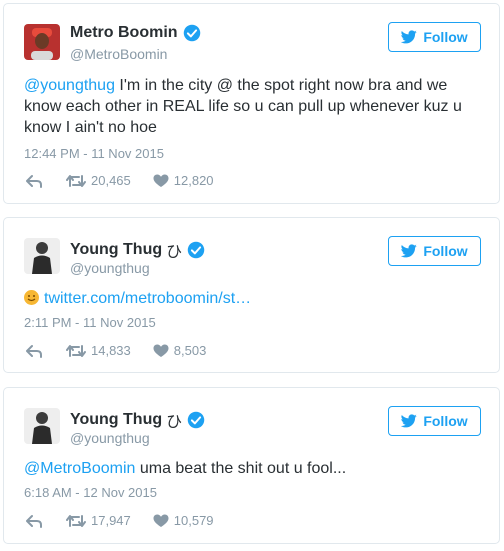  What do you see at coordinates (79, 468) in the screenshot?
I see `mention-link: @MetroBoomin` at bounding box center [79, 468].